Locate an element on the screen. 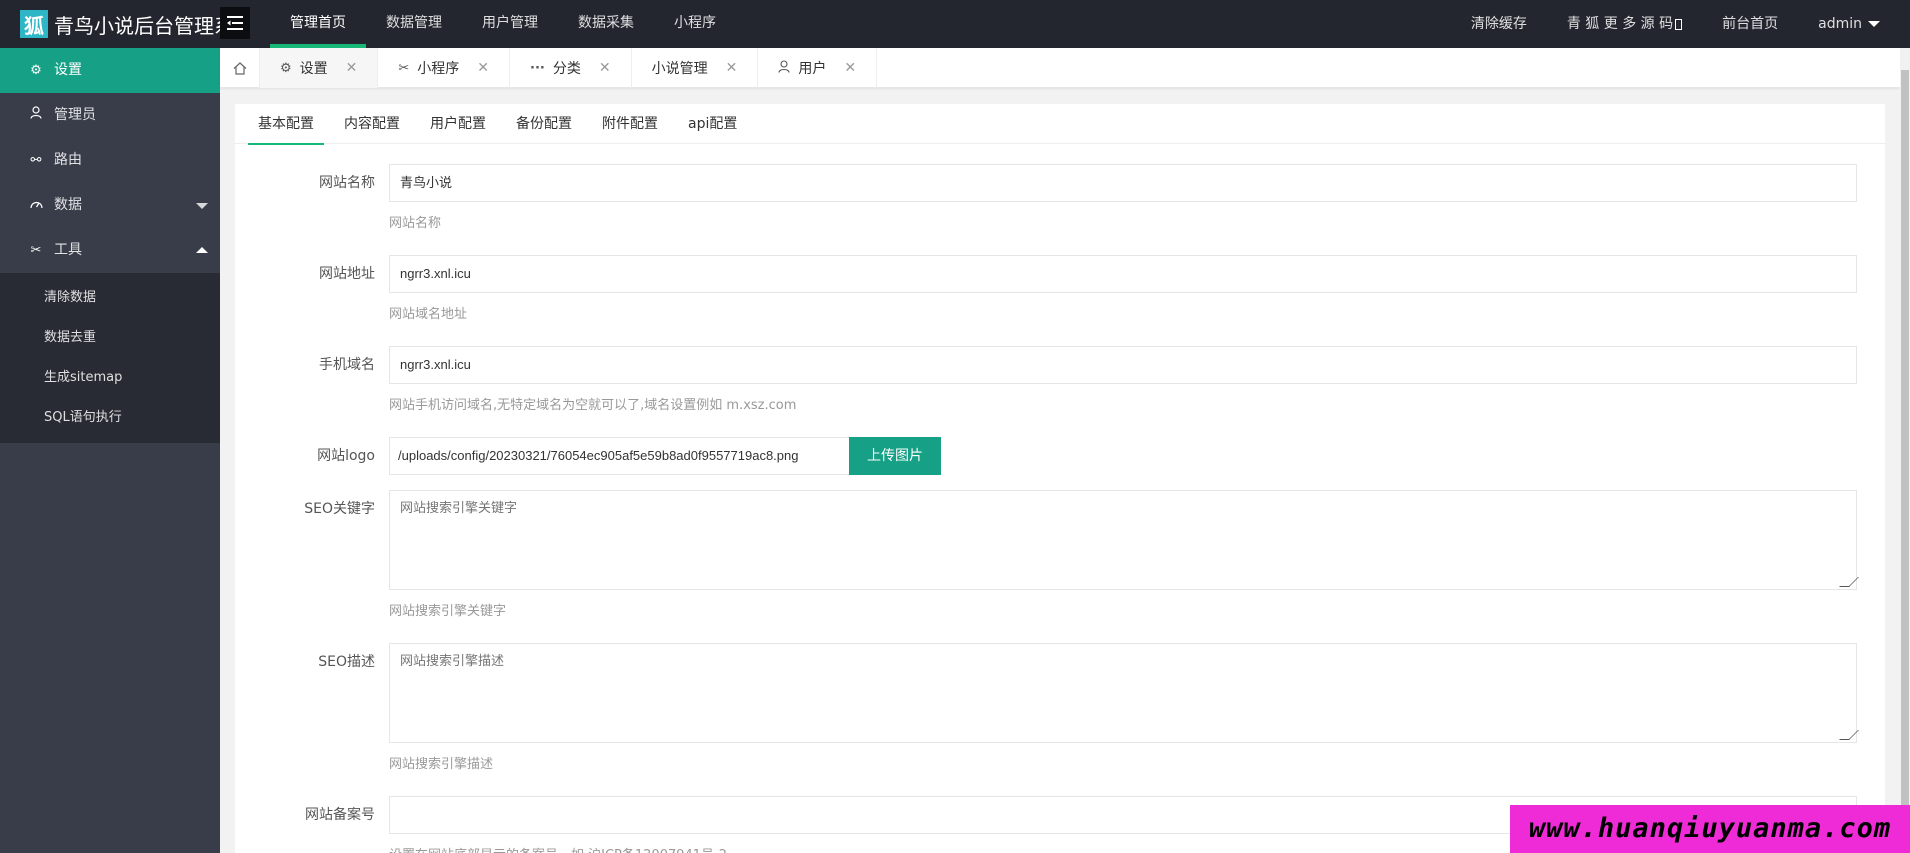 The width and height of the screenshot is (1910, 853). page-tab-label: 用户 is located at coordinates (812, 69).